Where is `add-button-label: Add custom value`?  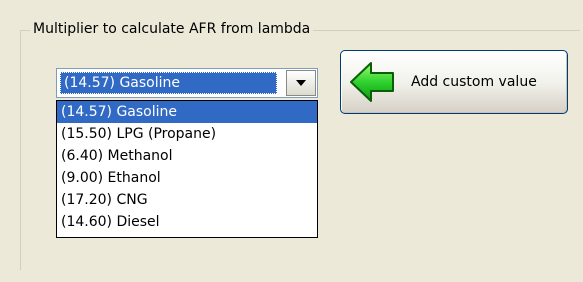
add-button-label: Add custom value is located at coordinates (474, 82).